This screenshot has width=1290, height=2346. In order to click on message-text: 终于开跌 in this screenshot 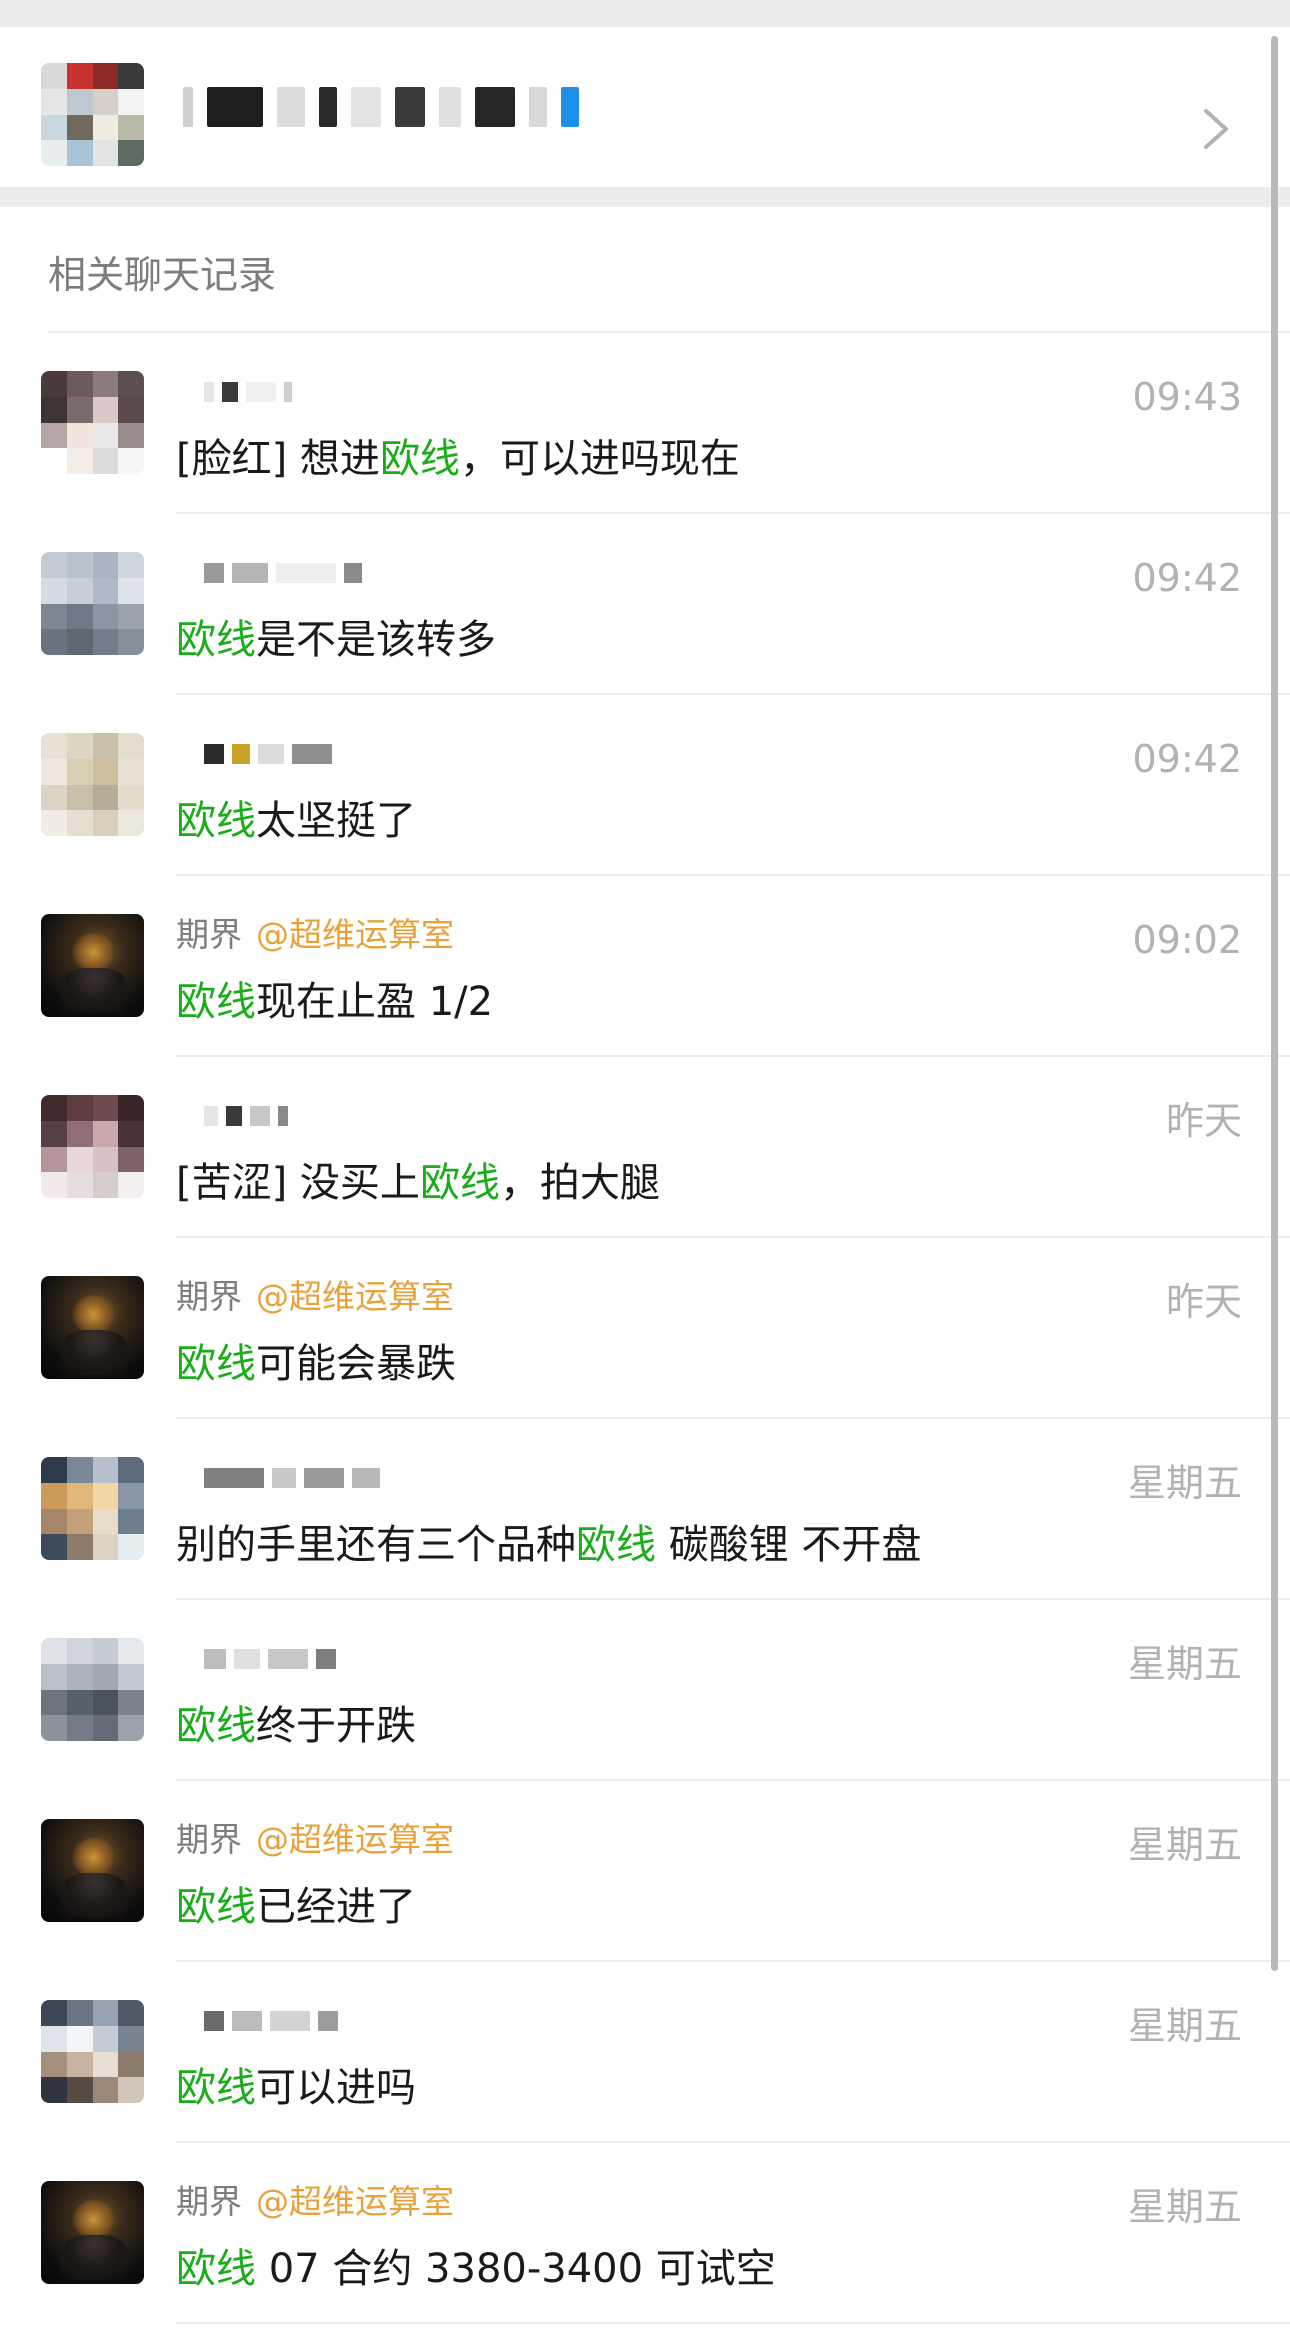, I will do `click(336, 1726)`.